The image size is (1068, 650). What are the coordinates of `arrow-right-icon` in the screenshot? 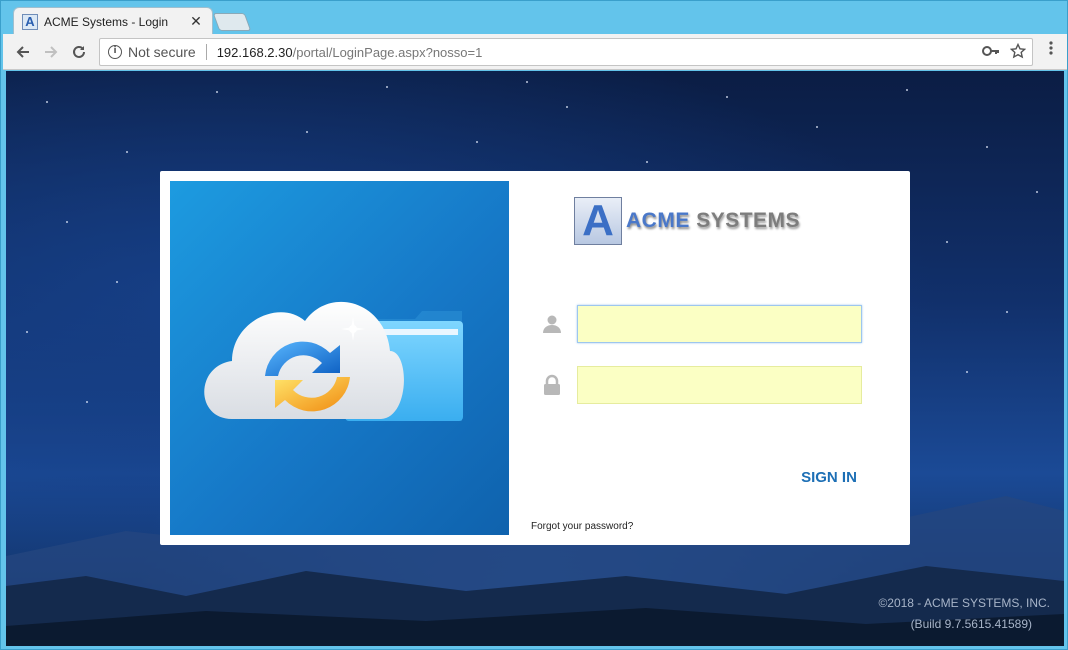 It's located at (51, 52).